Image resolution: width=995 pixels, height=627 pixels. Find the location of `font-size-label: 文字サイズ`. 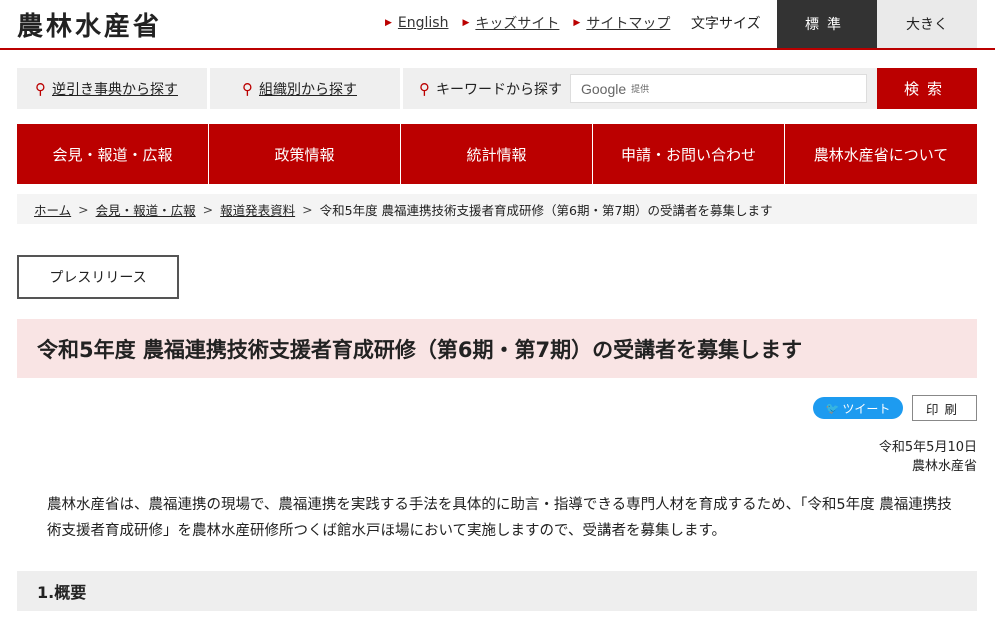

font-size-label: 文字サイズ is located at coordinates (726, 24).